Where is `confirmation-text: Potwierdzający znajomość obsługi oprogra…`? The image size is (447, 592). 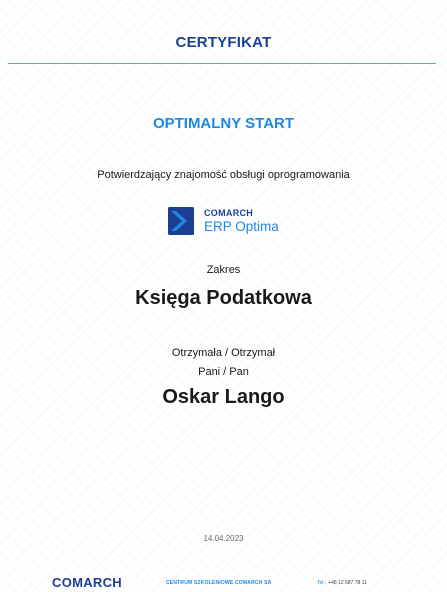
confirmation-text: Potwierdzający znajomość obsługi oprogra… is located at coordinates (223, 175).